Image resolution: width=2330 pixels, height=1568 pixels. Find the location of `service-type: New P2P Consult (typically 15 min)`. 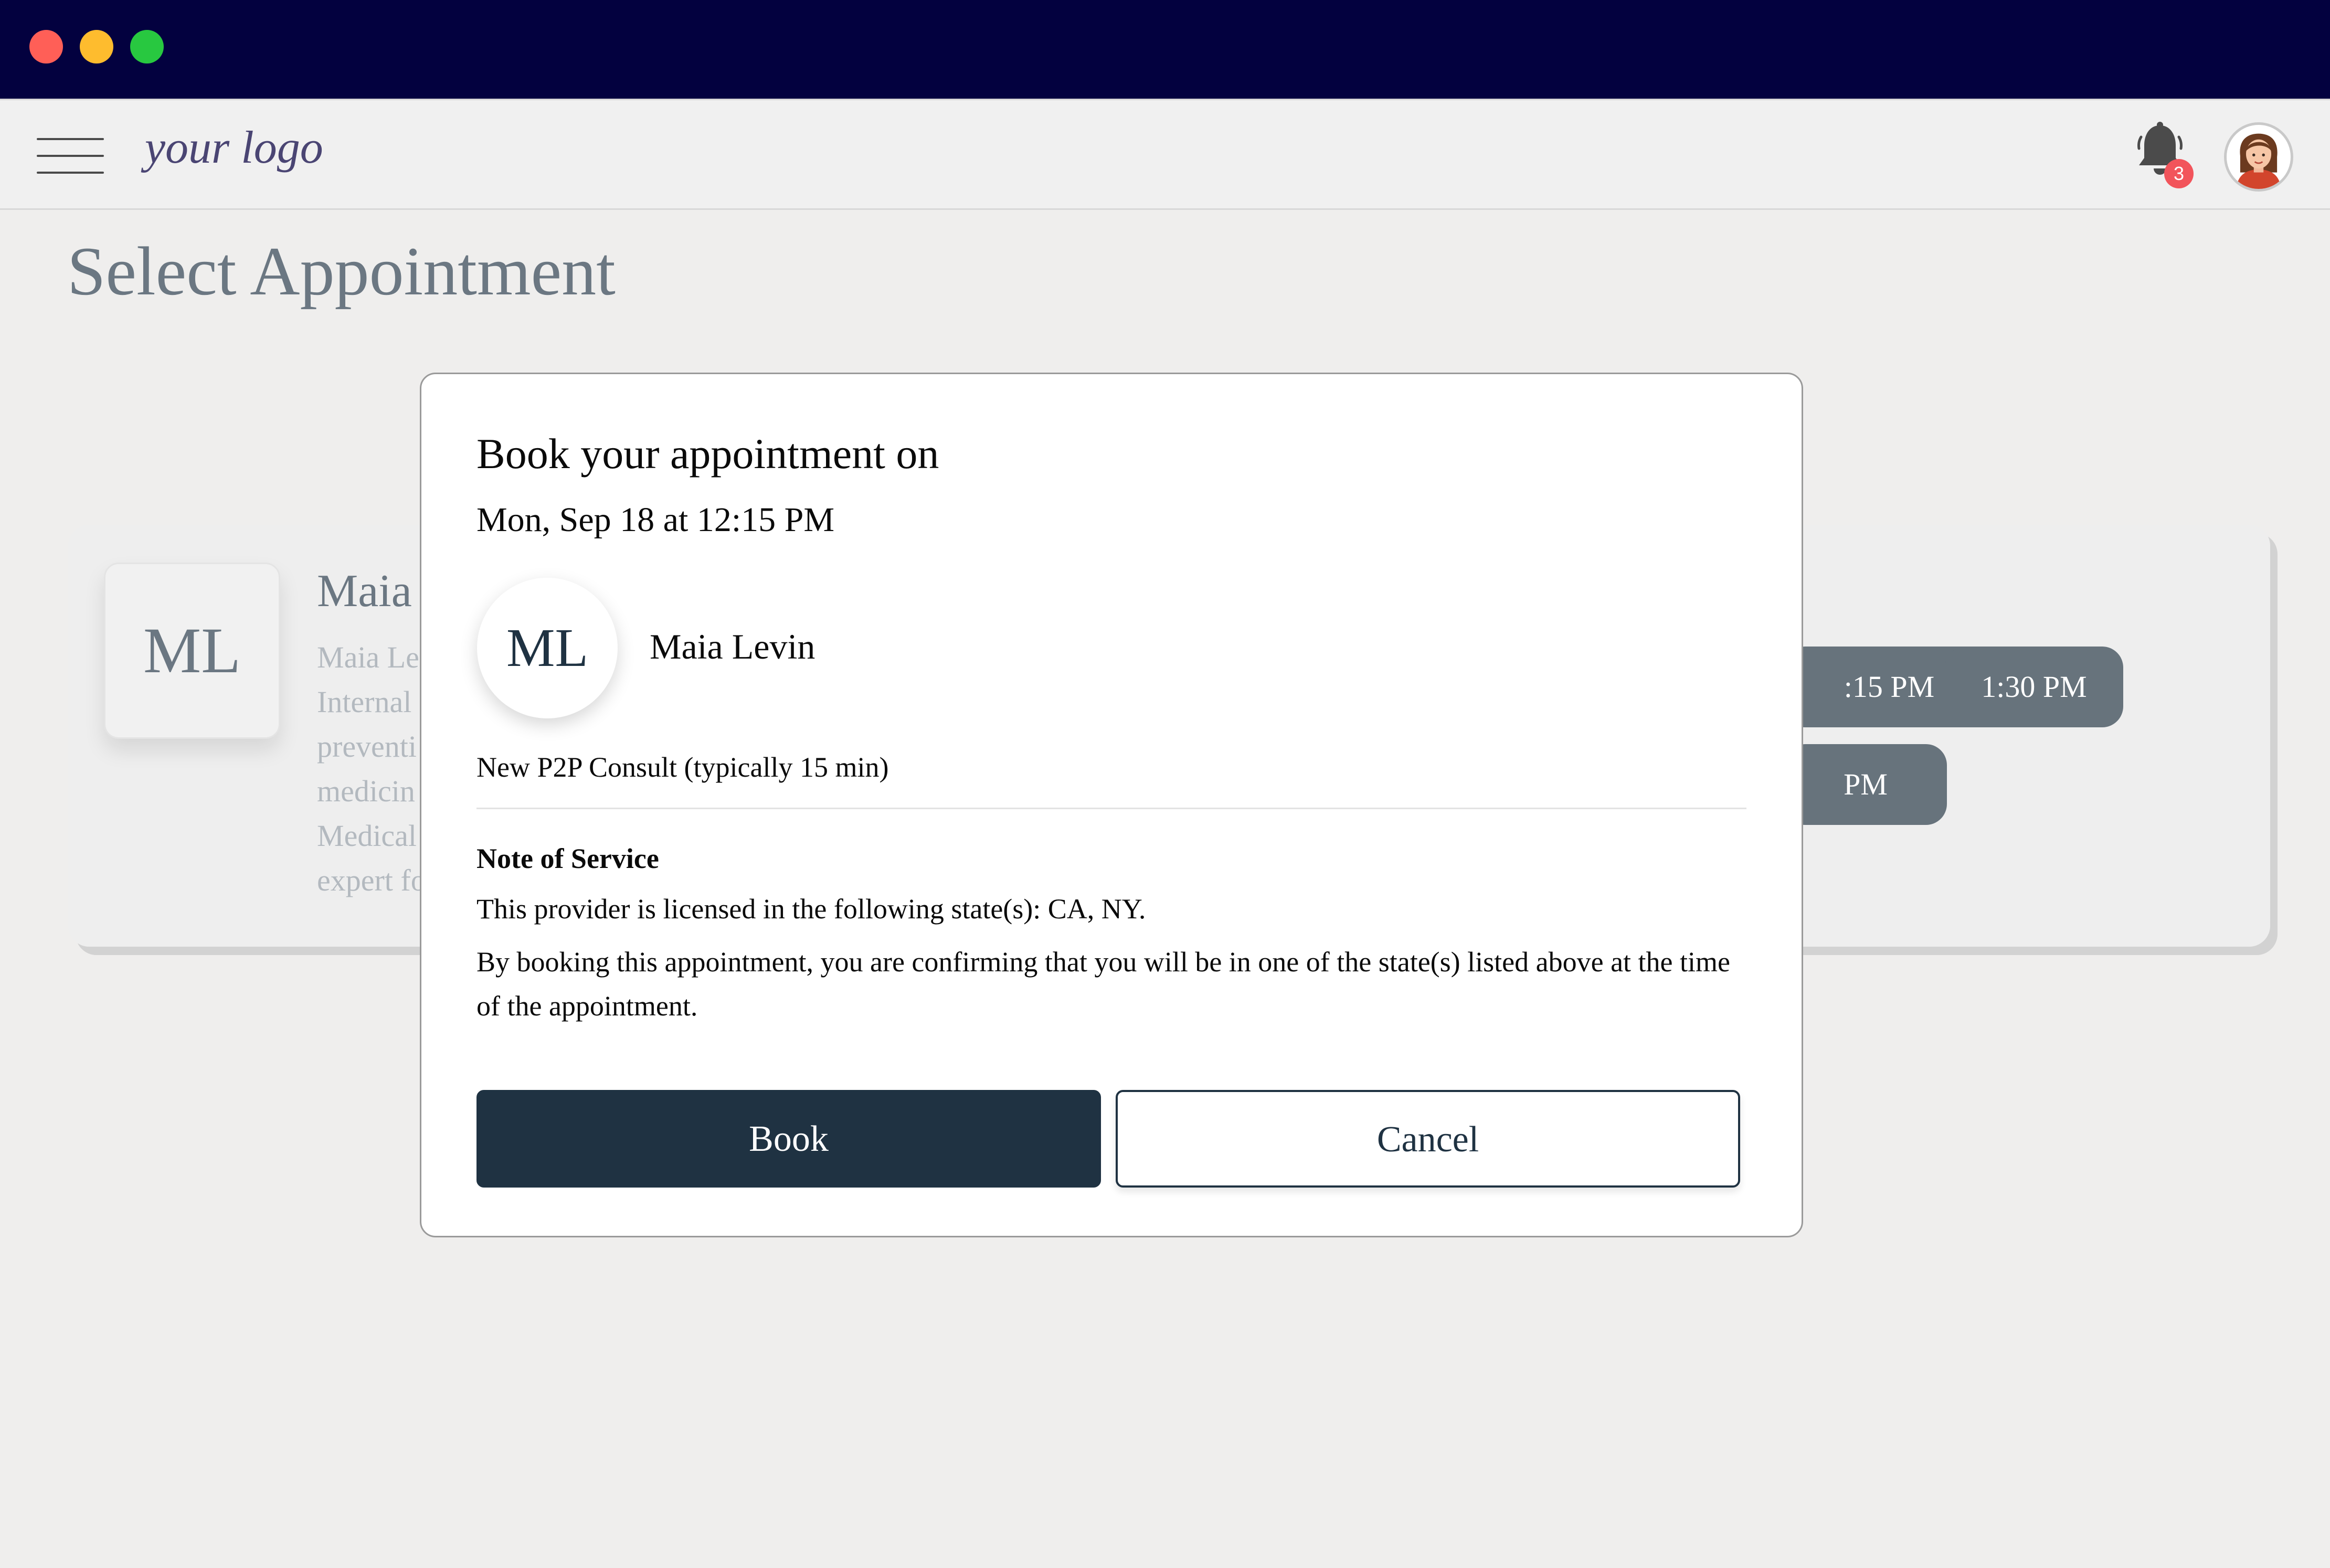

service-type: New P2P Consult (typically 15 min) is located at coordinates (682, 767).